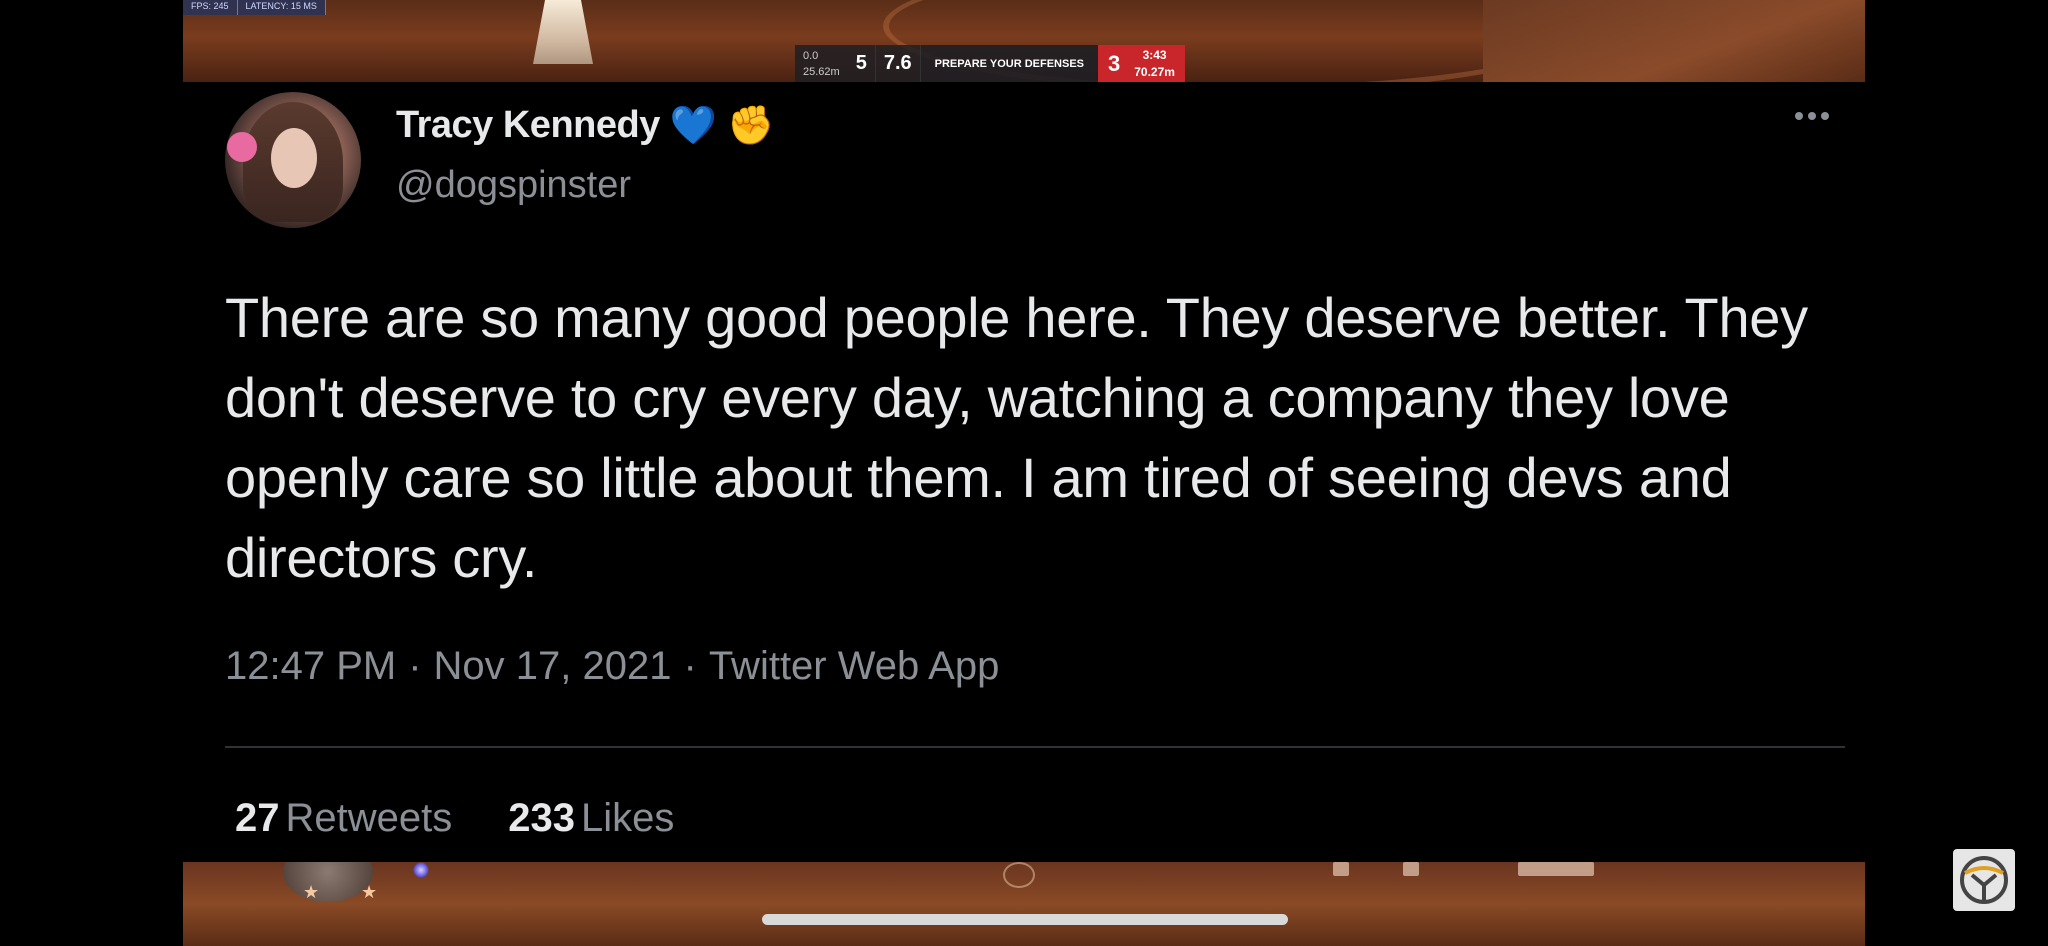 The height and width of the screenshot is (946, 2048). What do you see at coordinates (1114, 63) in the screenshot?
I see `right-team-count: 3` at bounding box center [1114, 63].